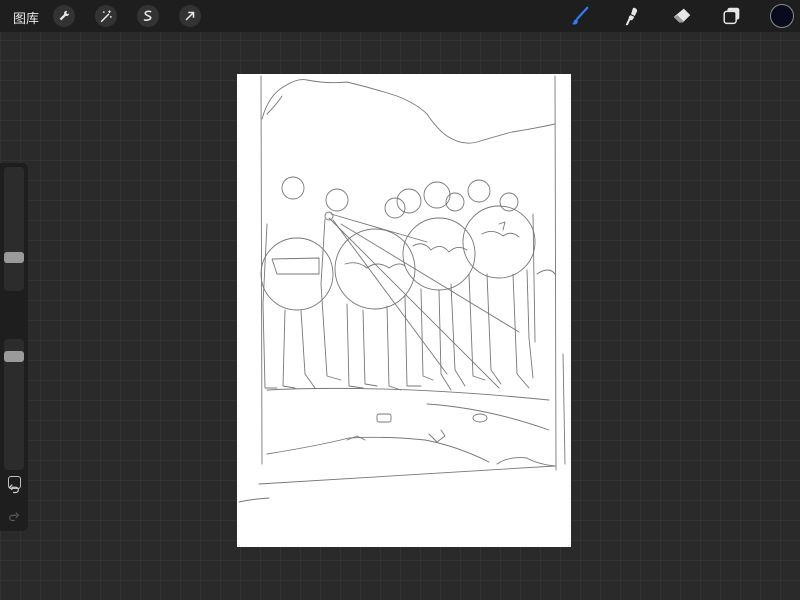 This screenshot has height=600, width=800. Describe the element at coordinates (400, 16) in the screenshot. I see `top-toolbar: 图库` at that location.